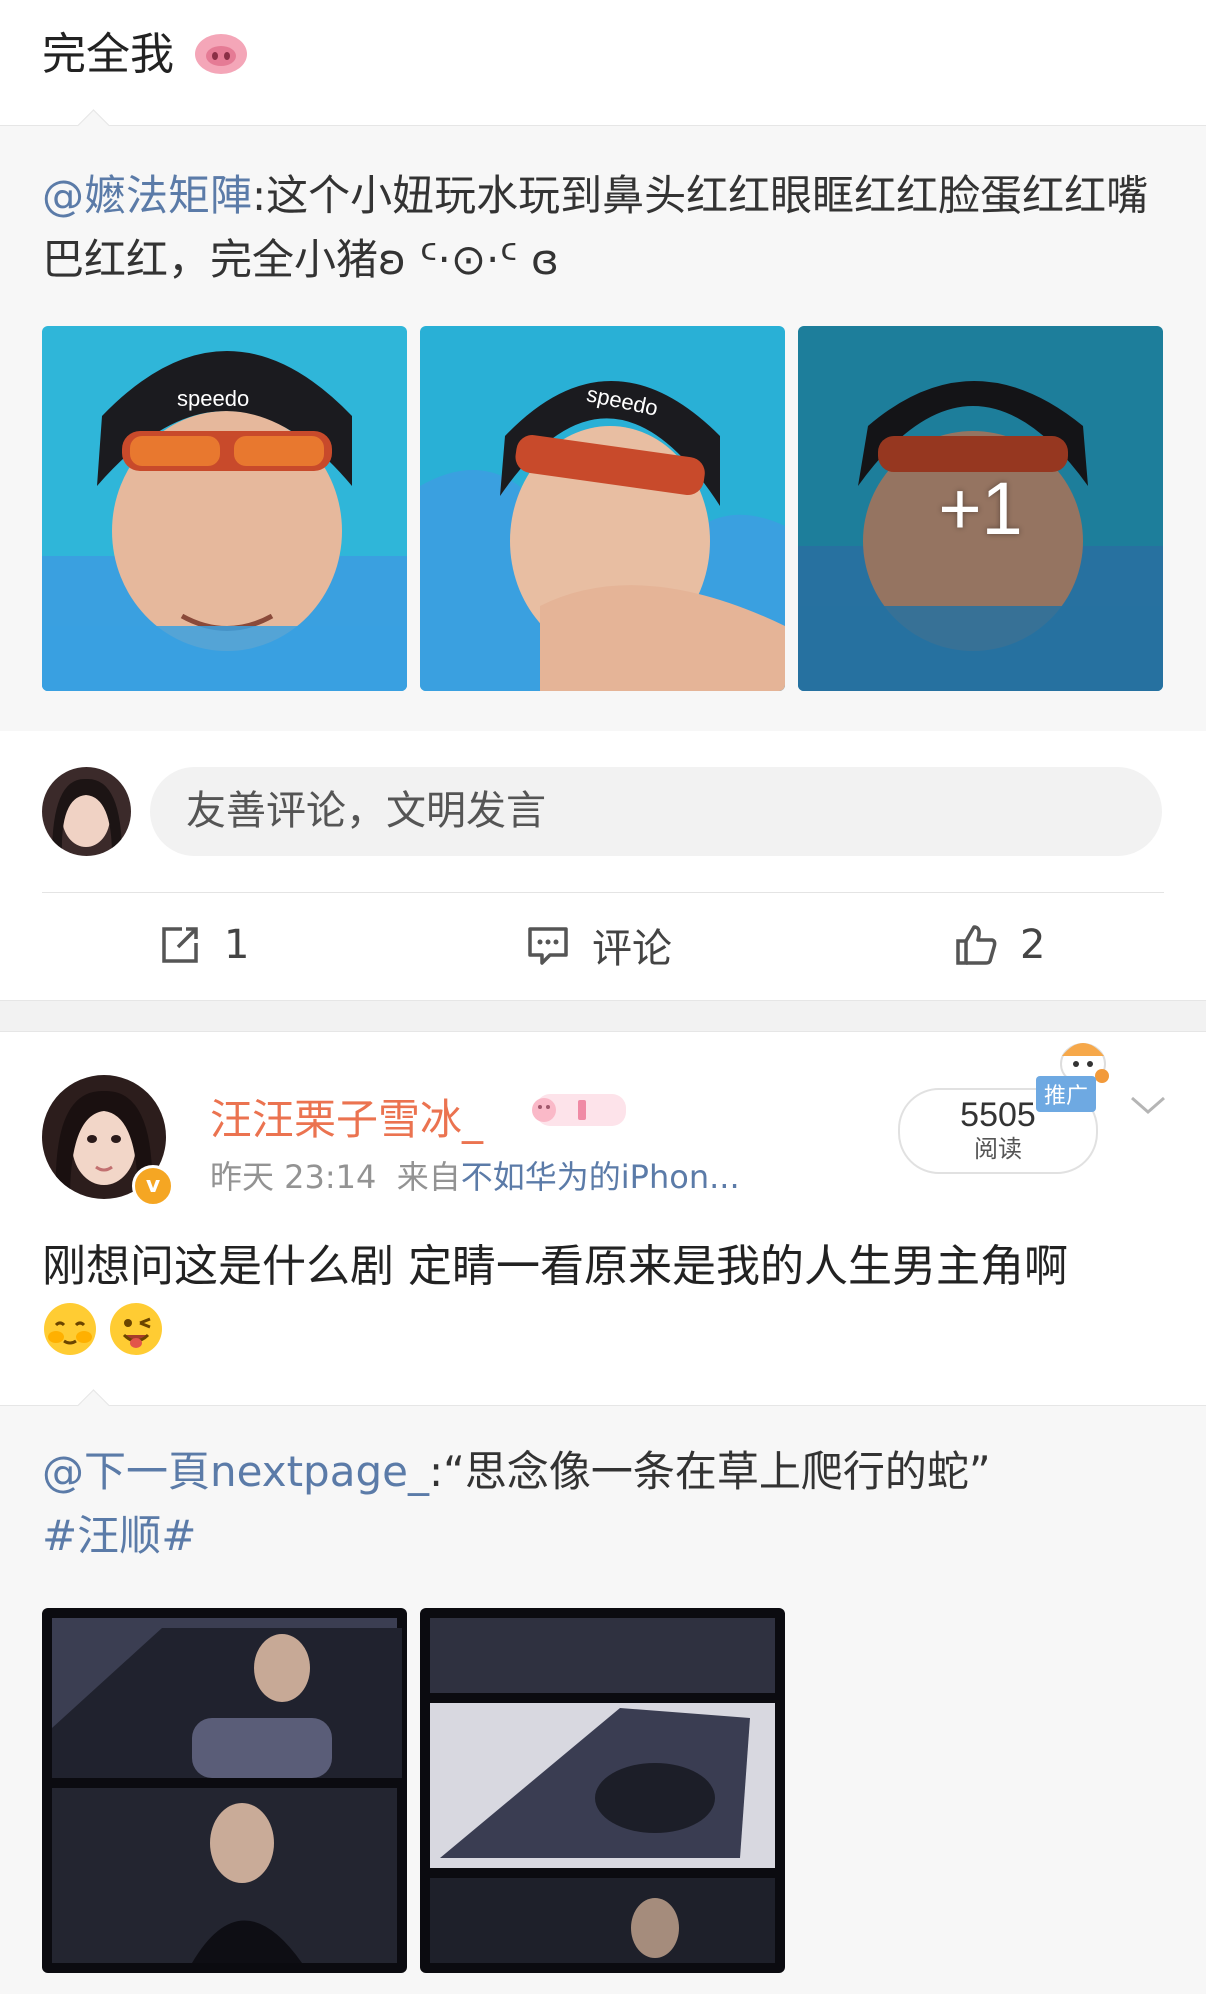  Describe the element at coordinates (221, 54) in the screenshot. I see `pig-emoji-icon` at that location.